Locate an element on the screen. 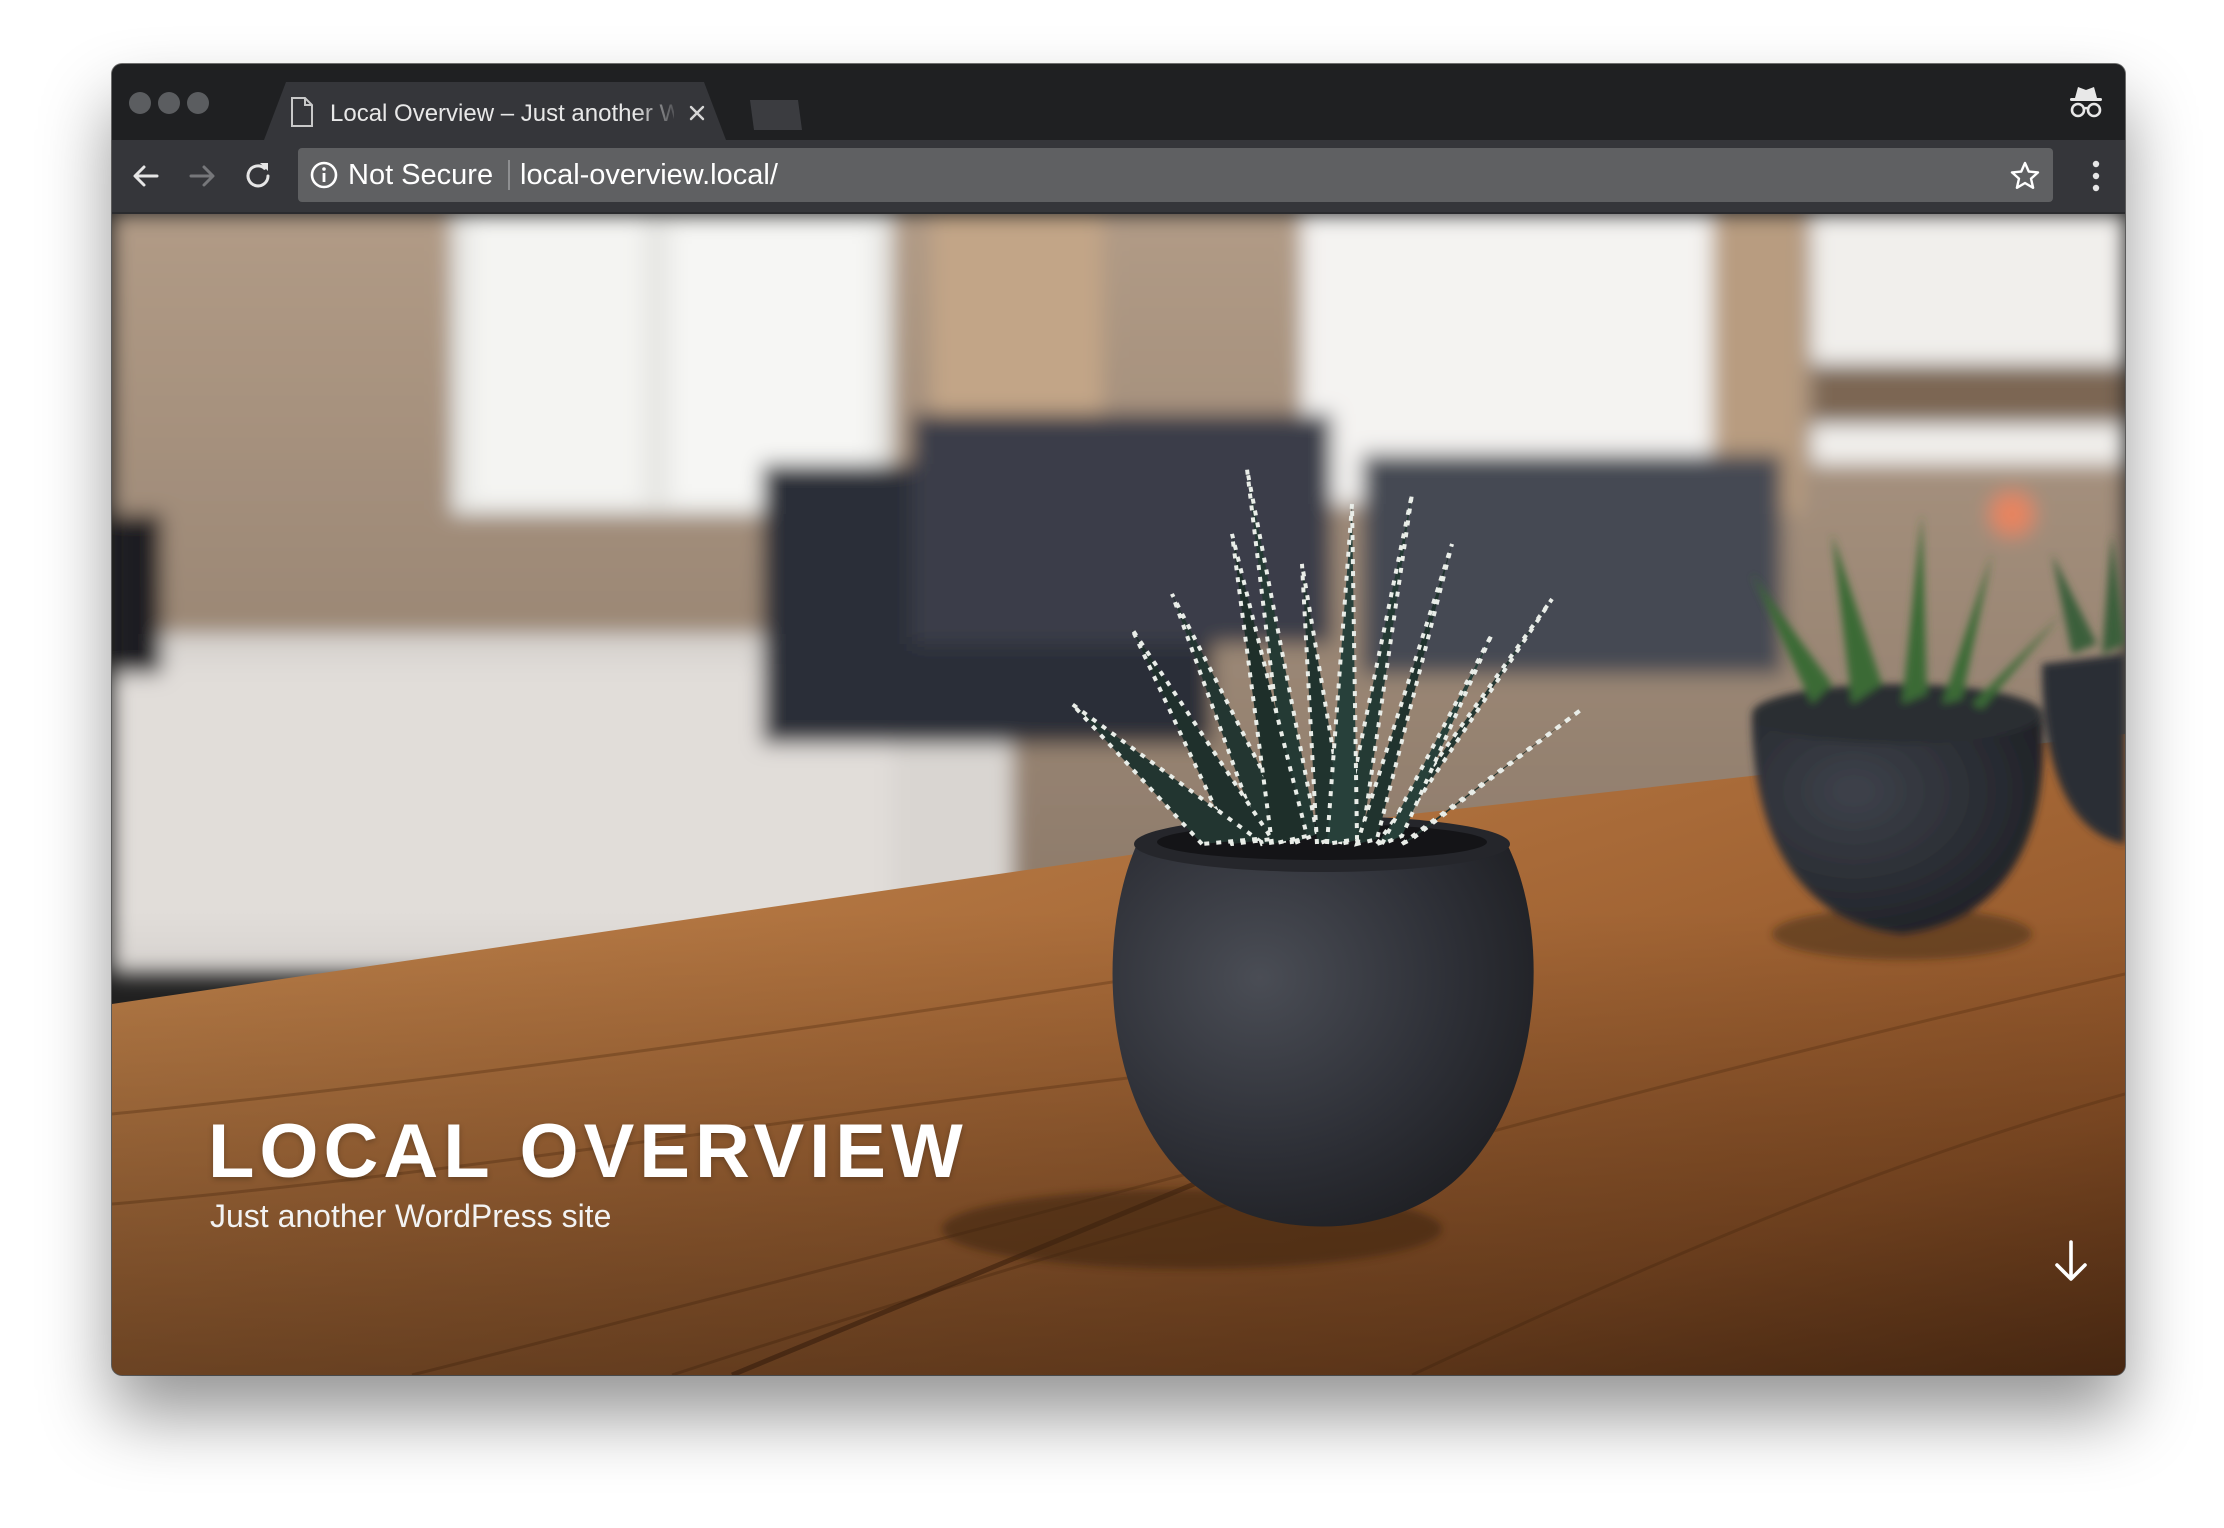 The height and width of the screenshot is (1528, 2224). window-close-button is located at coordinates (140, 103).